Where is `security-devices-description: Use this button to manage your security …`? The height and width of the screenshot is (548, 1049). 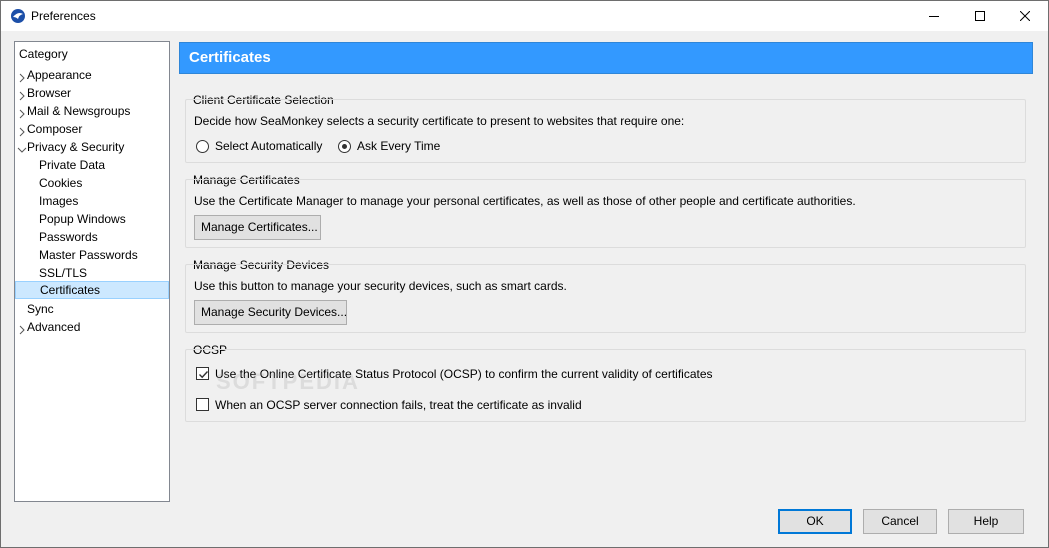
security-devices-description: Use this button to manage your security … is located at coordinates (380, 286).